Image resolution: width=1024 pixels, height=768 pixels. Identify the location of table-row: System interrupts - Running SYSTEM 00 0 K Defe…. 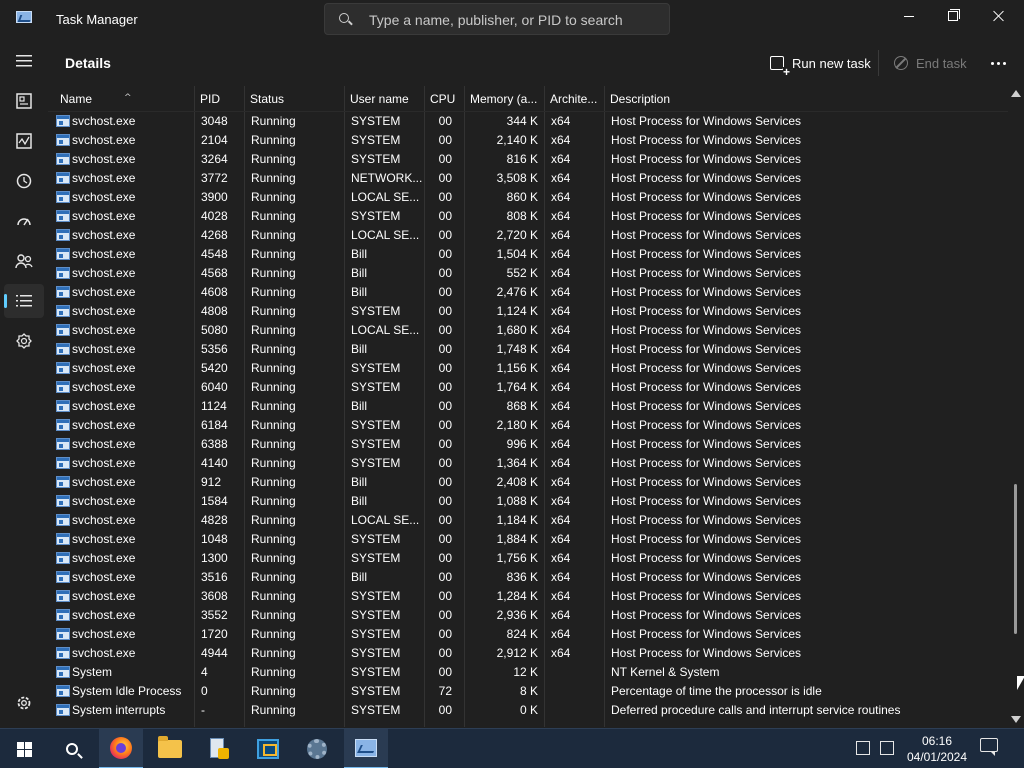
(528, 710).